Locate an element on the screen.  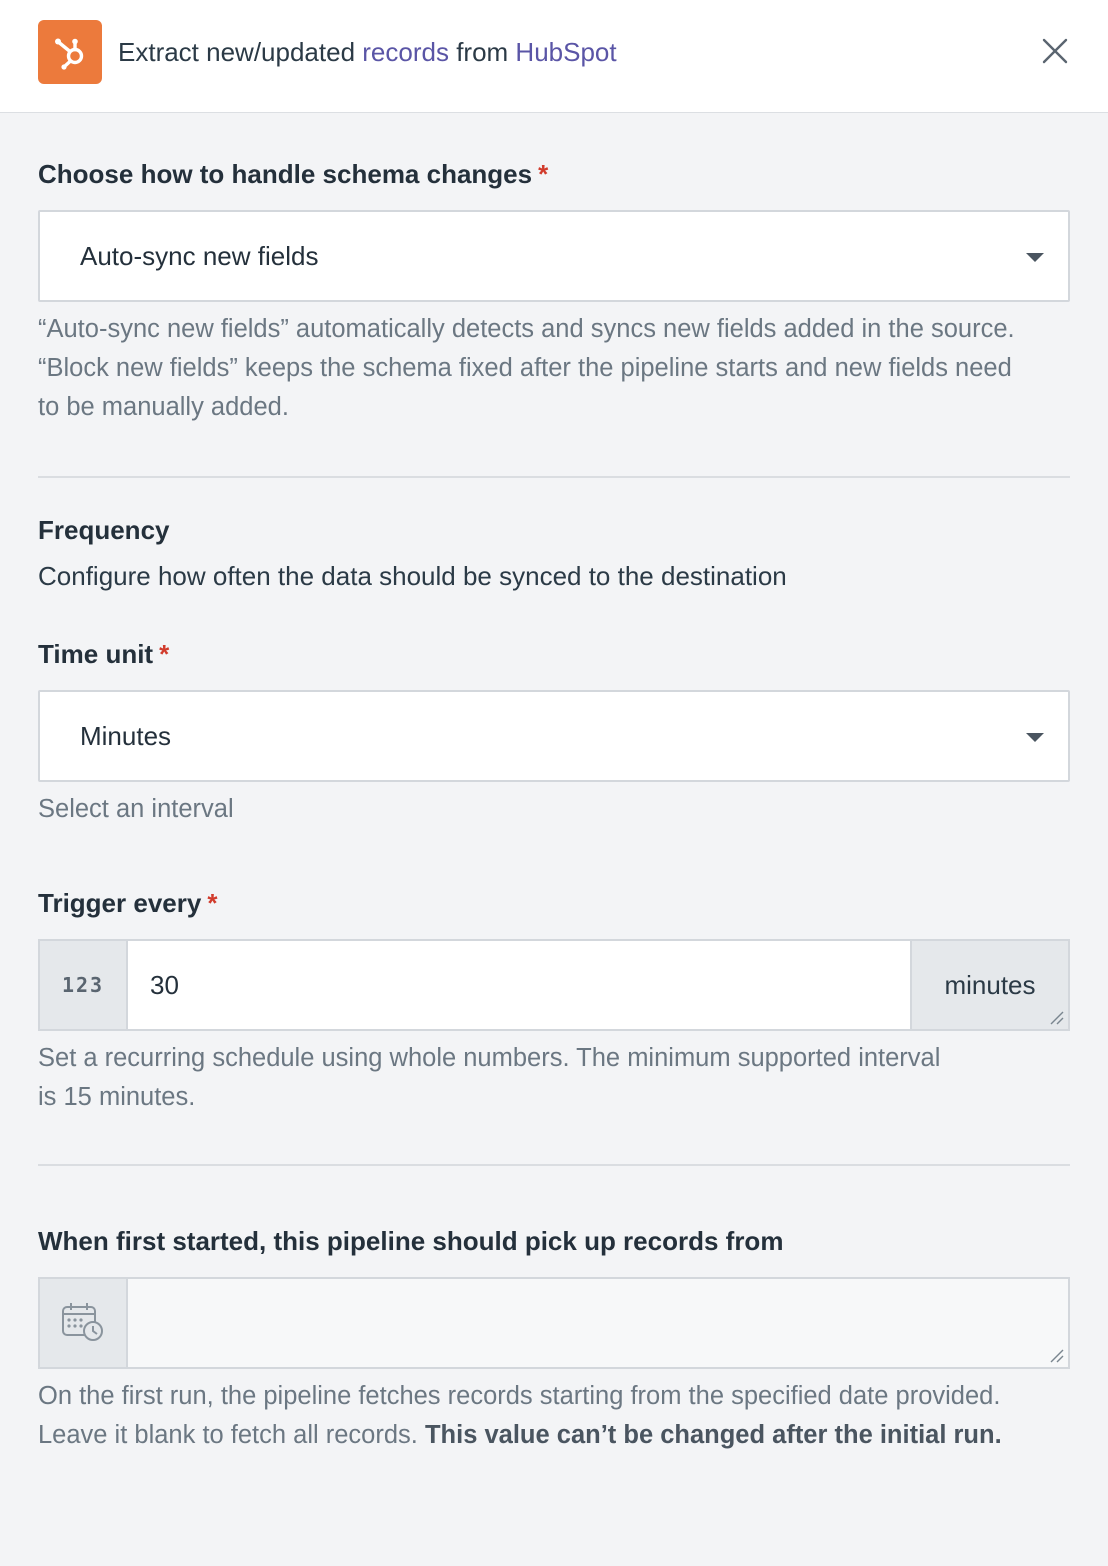
title-prefix: Extract new/updated is located at coordinates (240, 52).